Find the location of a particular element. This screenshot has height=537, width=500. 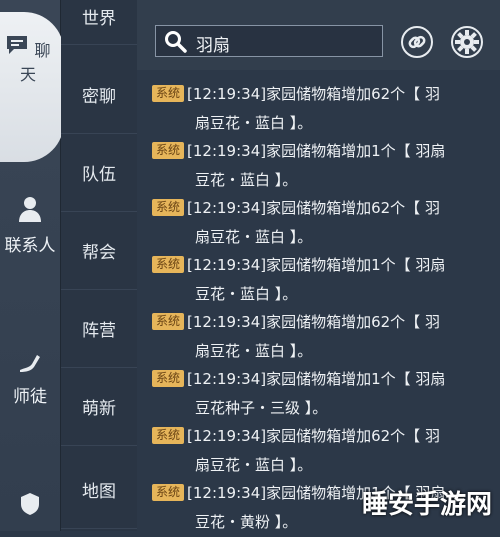

gear-icon is located at coordinates (467, 42).